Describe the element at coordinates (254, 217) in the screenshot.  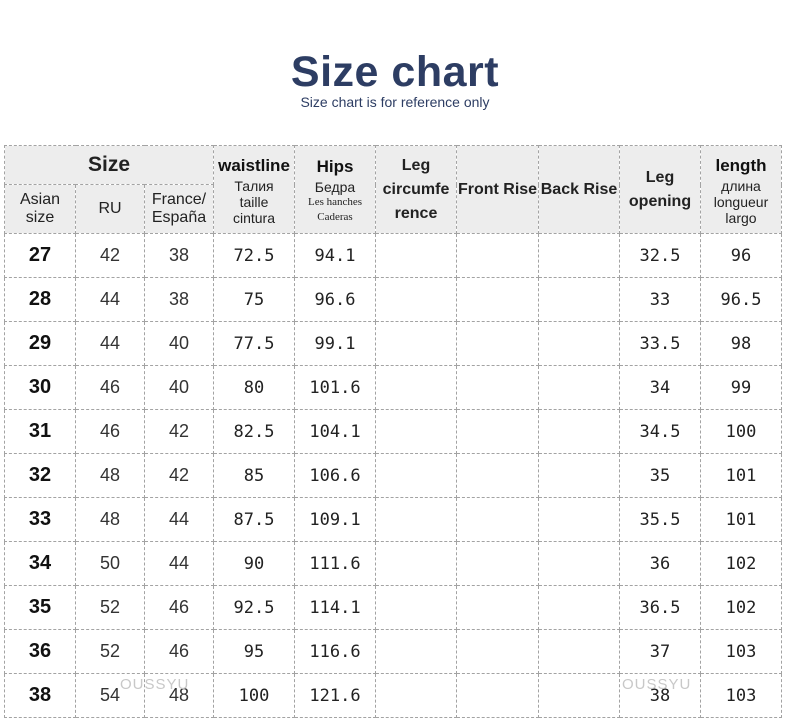
I see `header-waistline-es: cintura` at that location.